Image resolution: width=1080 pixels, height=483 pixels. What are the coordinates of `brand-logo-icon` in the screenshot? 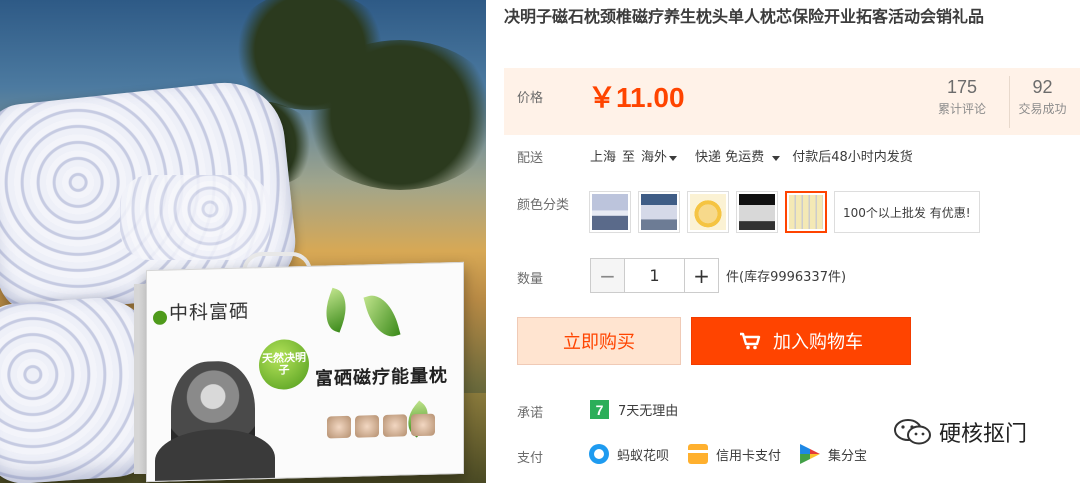 It's located at (160, 317).